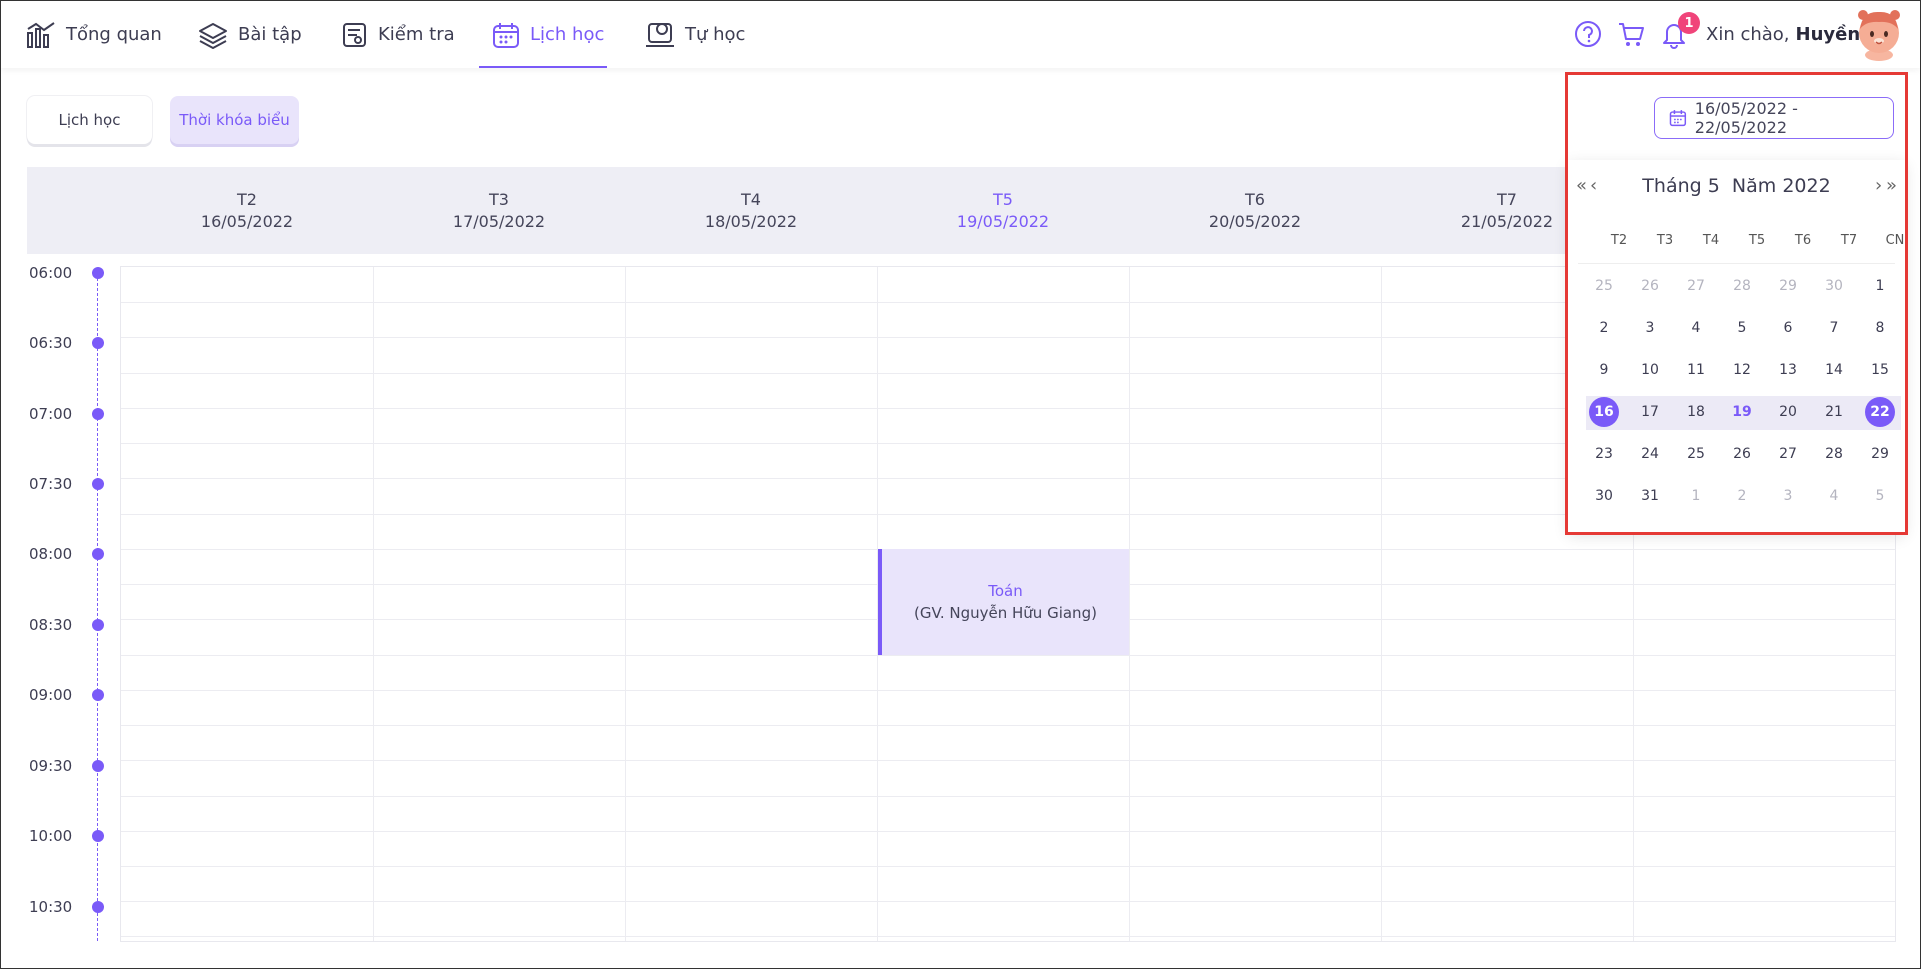 The height and width of the screenshot is (969, 1921). Describe the element at coordinates (89, 120) in the screenshot. I see `tab-schedule-list: Lịch học` at that location.